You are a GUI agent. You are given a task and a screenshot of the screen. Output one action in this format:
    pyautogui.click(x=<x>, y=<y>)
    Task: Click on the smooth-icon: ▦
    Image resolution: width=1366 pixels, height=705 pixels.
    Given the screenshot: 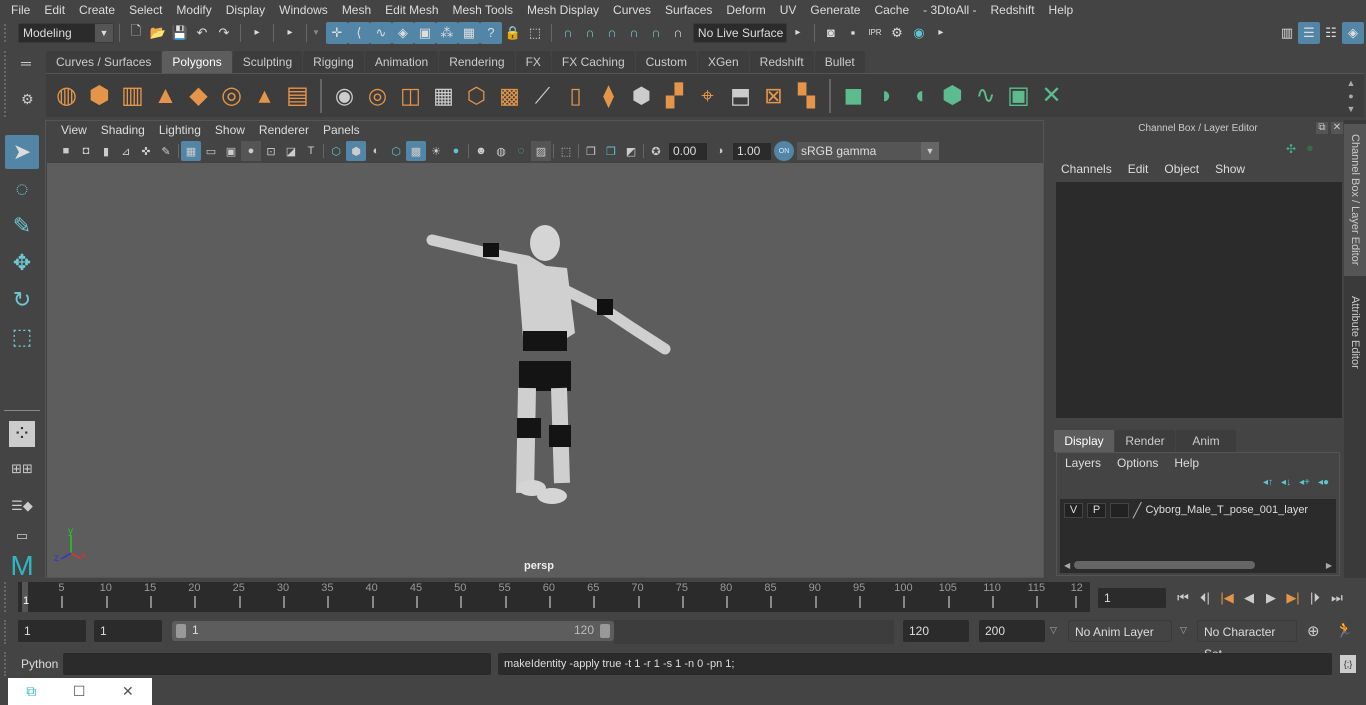 What is the action you would take?
    pyautogui.click(x=443, y=96)
    